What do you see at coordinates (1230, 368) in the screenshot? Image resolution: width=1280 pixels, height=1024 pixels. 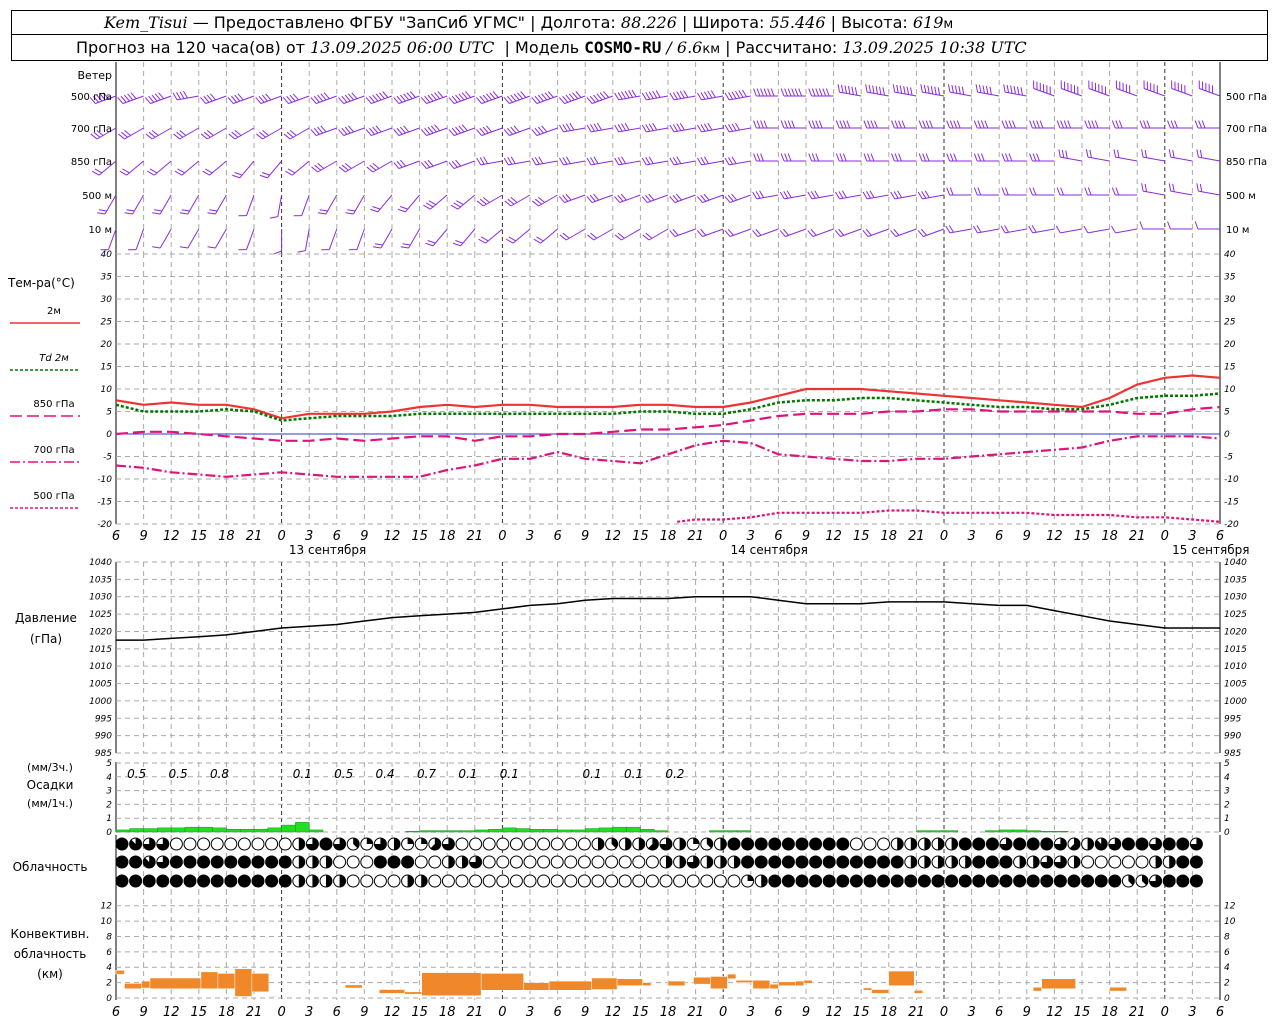 I see `y-tick-right: 15` at bounding box center [1230, 368].